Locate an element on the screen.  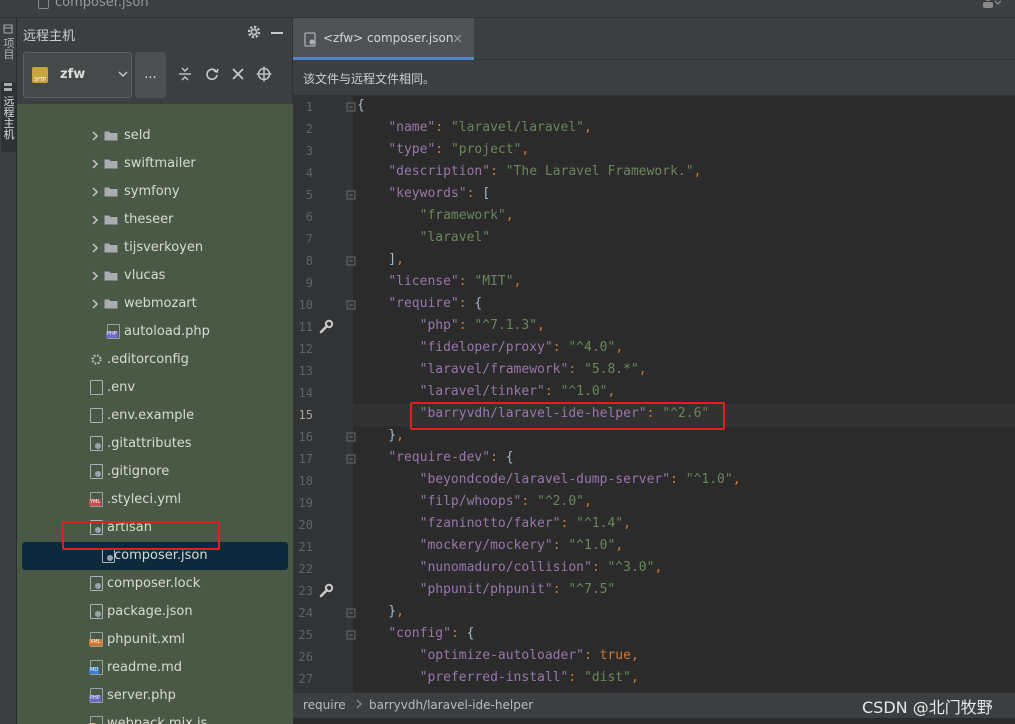
md-badge: MD is located at coordinates (94, 670).